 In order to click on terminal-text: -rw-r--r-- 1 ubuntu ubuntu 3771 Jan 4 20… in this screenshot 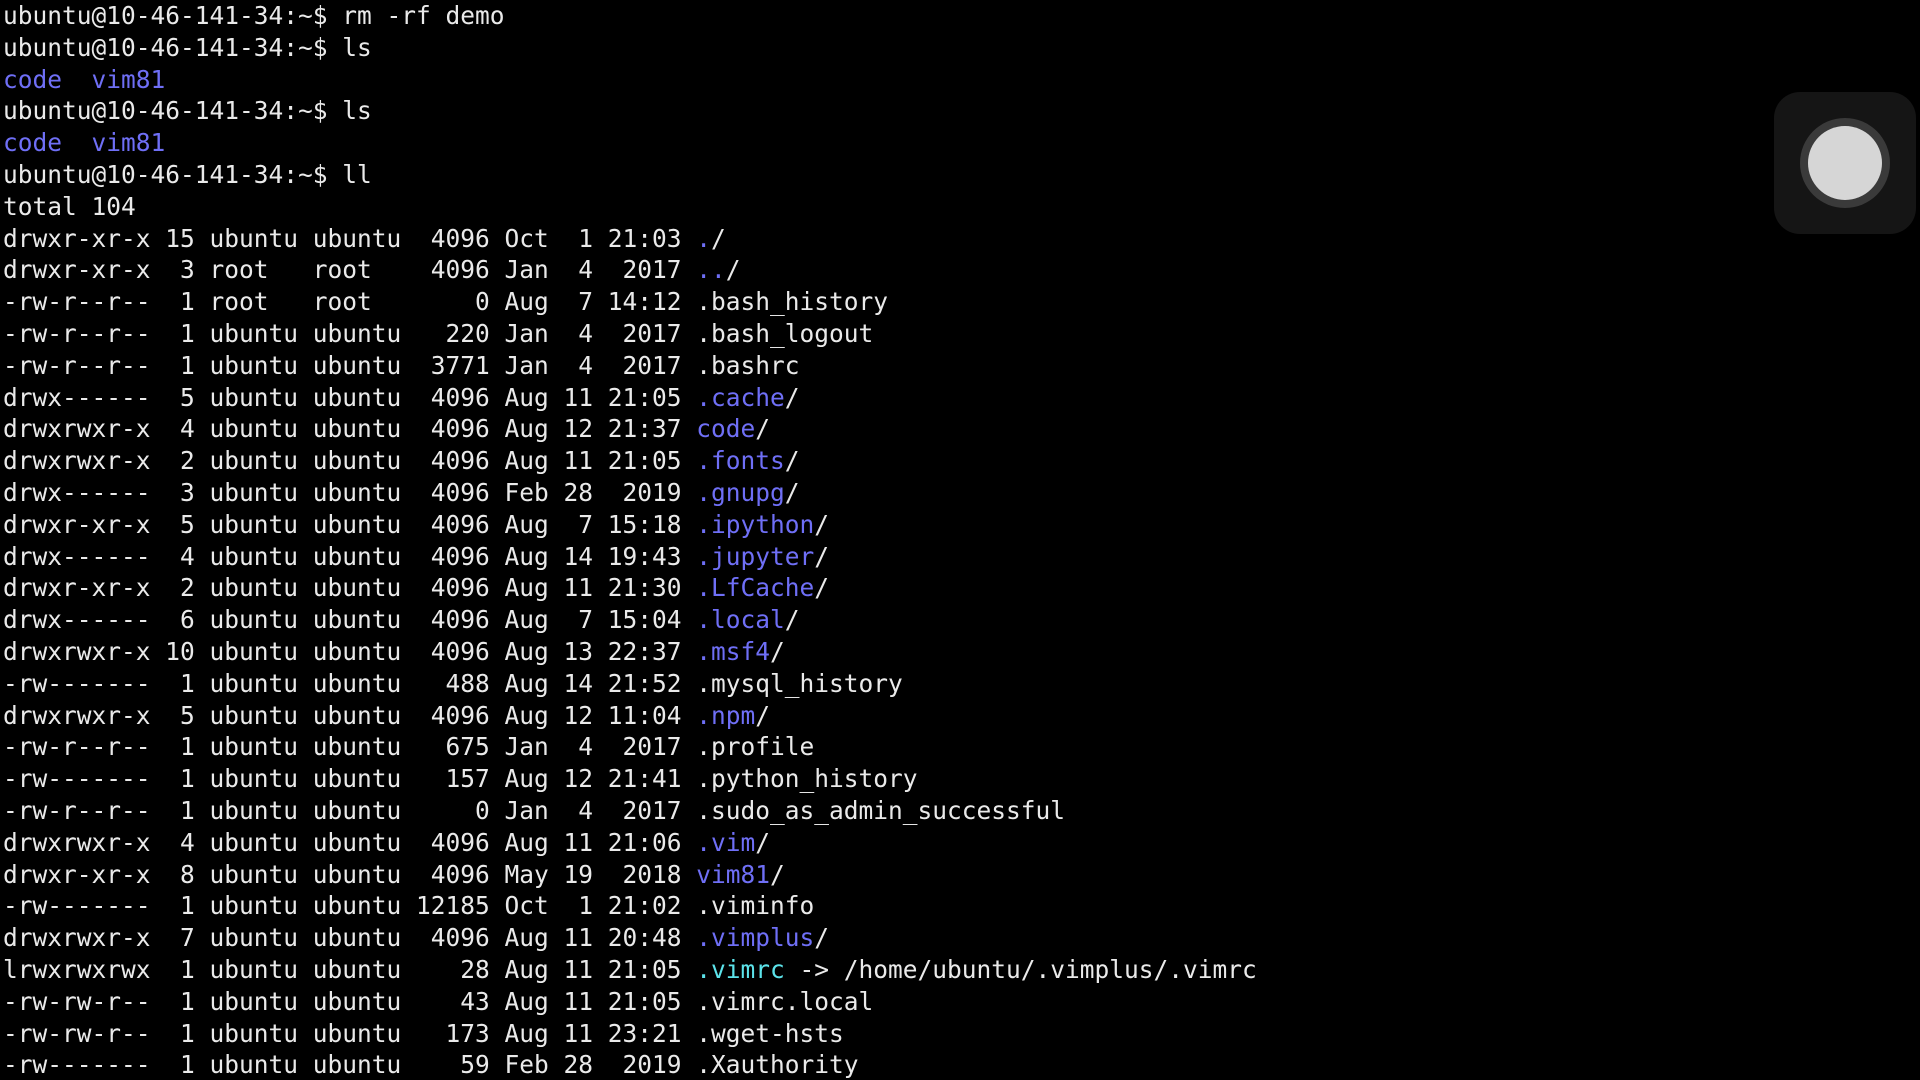, I will do `click(401, 365)`.